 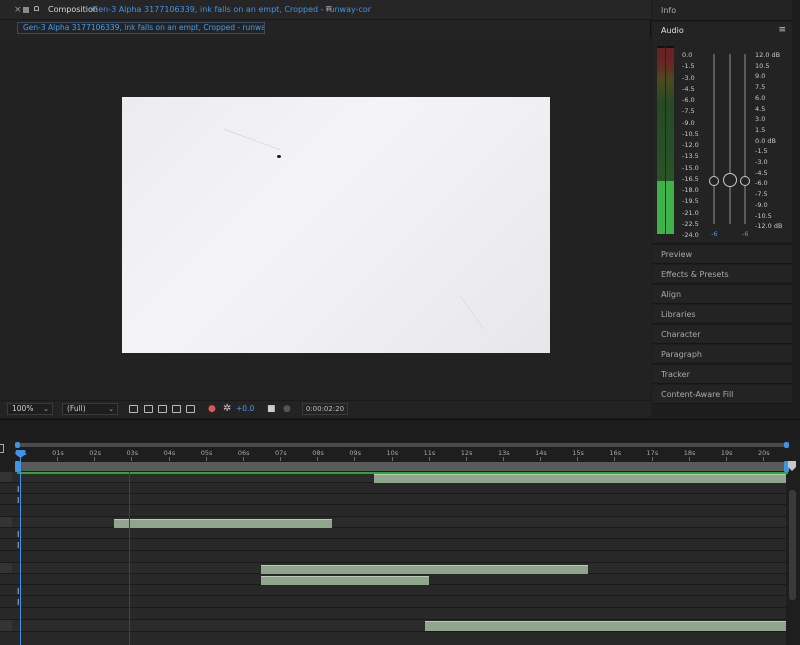 I want to click on meter-scale-label: -12.0, so click(x=690, y=145).